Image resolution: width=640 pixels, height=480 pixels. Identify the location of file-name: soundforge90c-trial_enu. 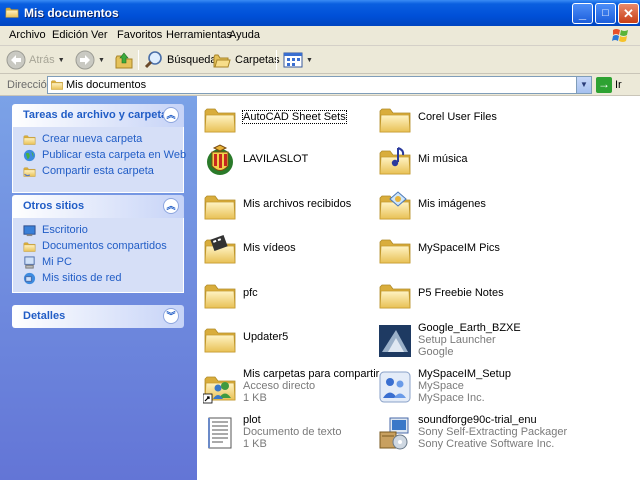
(477, 420).